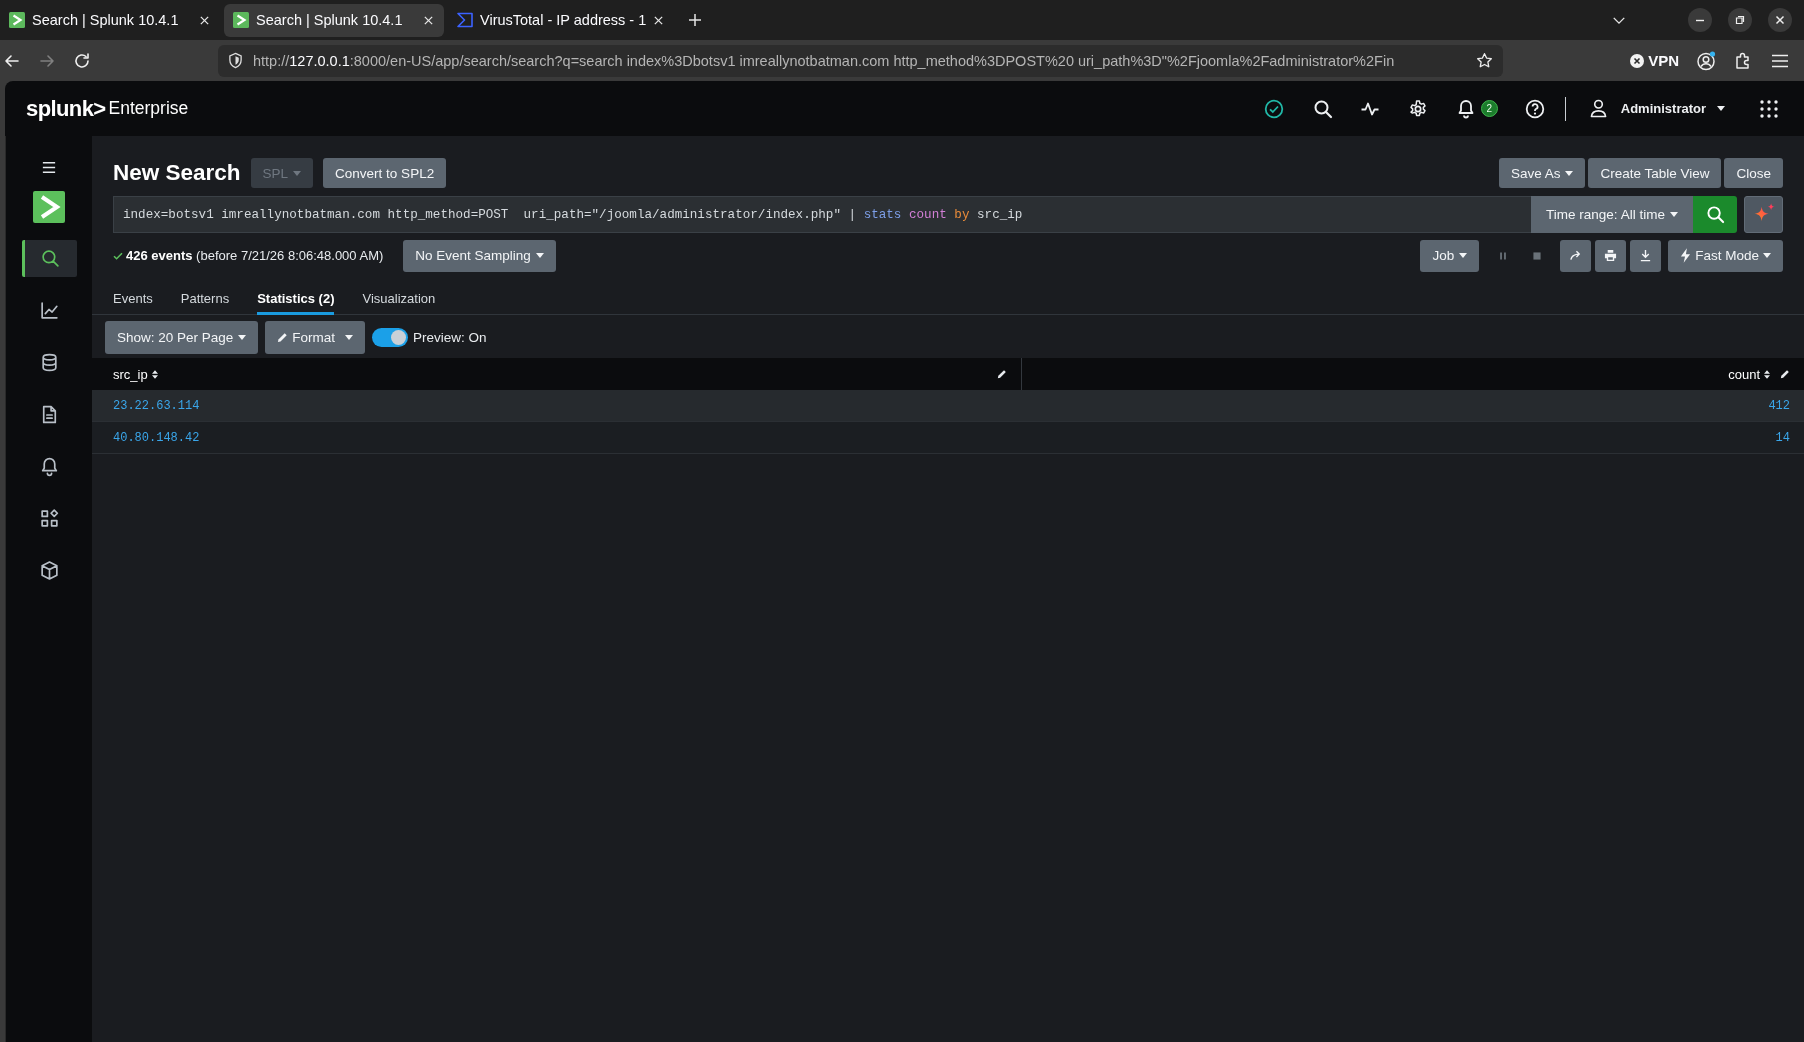  I want to click on browser-tab: VirusTotal - IP address - 1, so click(558, 20).